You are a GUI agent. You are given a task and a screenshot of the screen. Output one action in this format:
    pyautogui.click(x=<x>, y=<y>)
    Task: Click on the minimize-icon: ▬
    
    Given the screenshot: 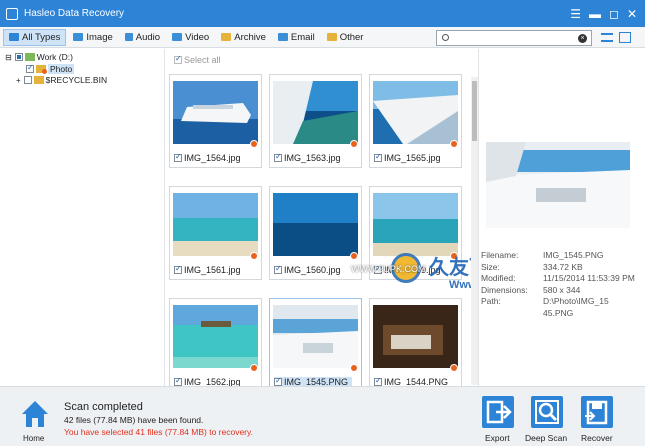 What is the action you would take?
    pyautogui.click(x=595, y=14)
    